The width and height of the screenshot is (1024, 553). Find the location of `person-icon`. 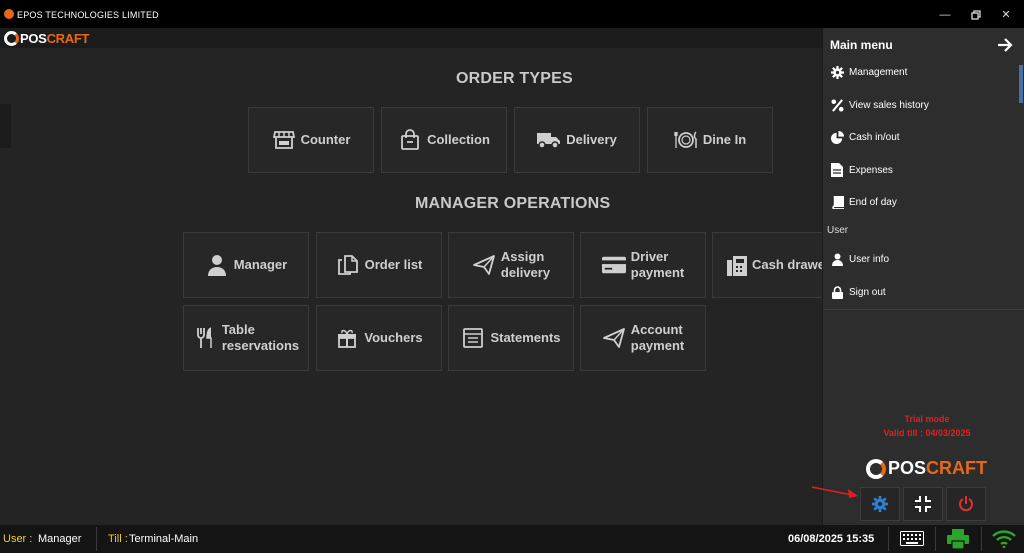

person-icon is located at coordinates (217, 265).